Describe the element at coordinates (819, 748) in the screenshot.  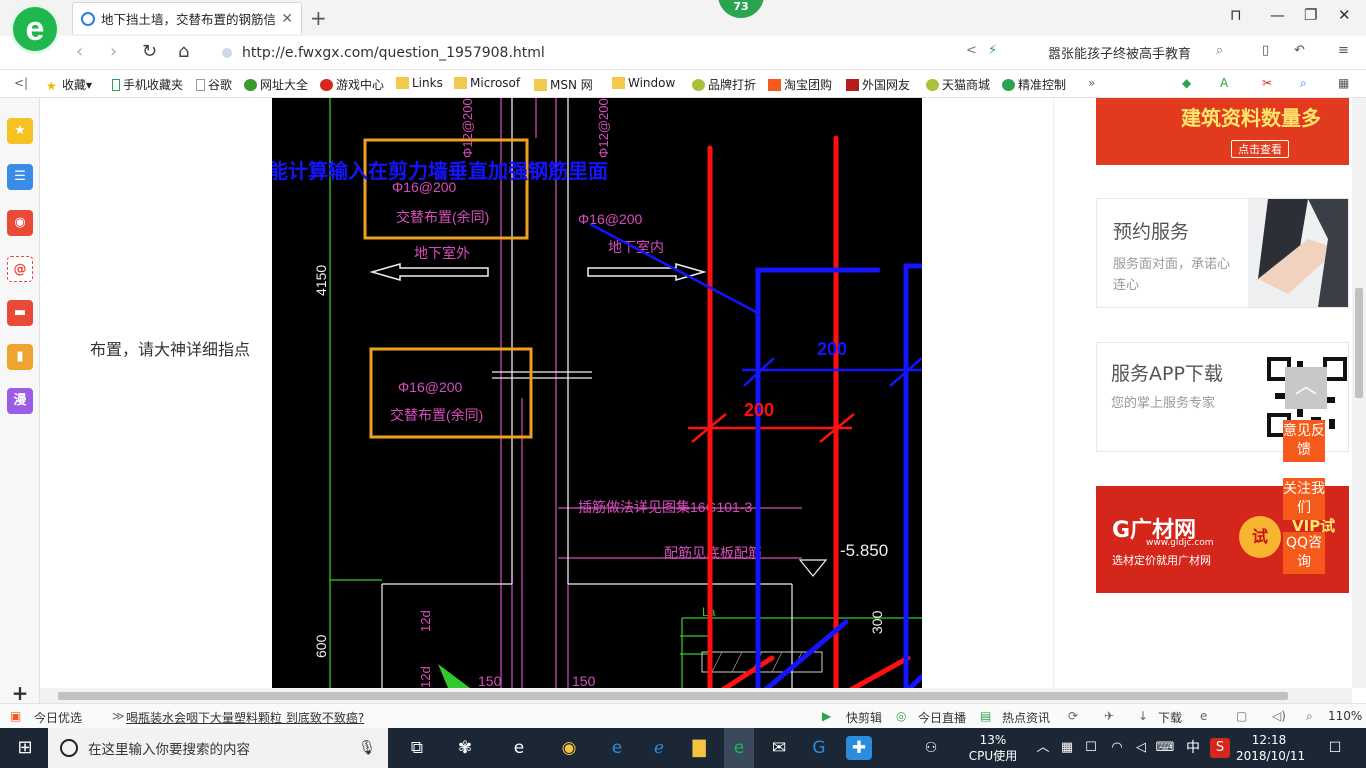
I see `g-app-icon: G` at that location.